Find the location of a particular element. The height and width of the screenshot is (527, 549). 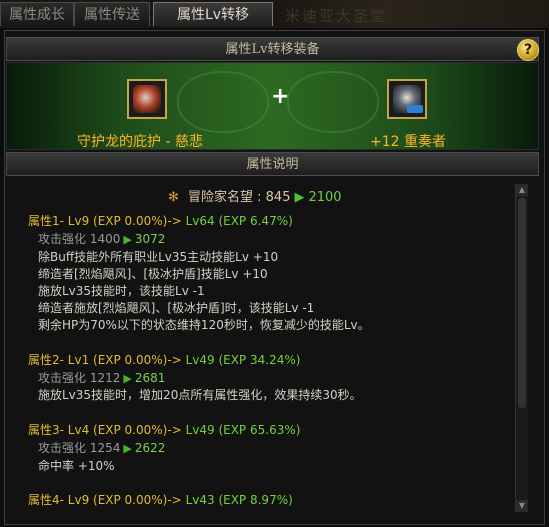

plus-icon: + is located at coordinates (280, 96).